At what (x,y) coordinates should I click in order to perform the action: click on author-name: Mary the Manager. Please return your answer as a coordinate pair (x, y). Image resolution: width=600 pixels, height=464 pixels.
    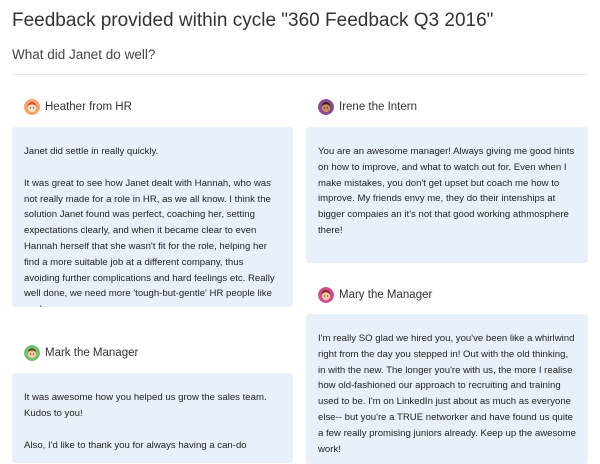
    Looking at the image, I should click on (386, 295).